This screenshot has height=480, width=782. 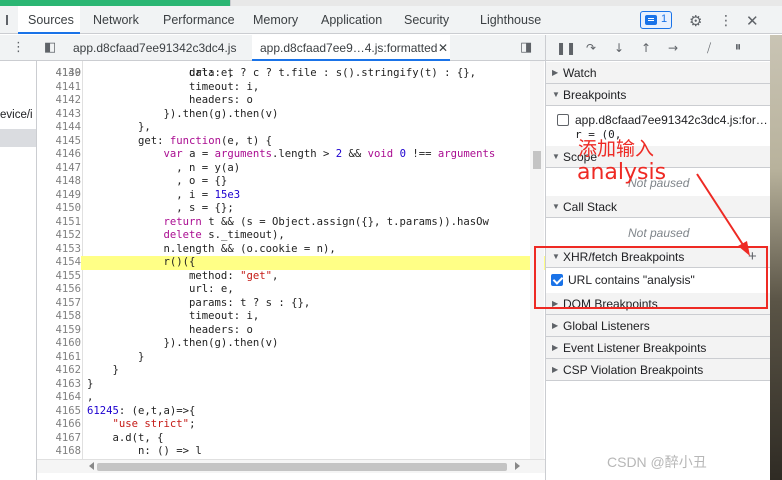 I want to click on annotation-arrow, so click(x=723, y=214).